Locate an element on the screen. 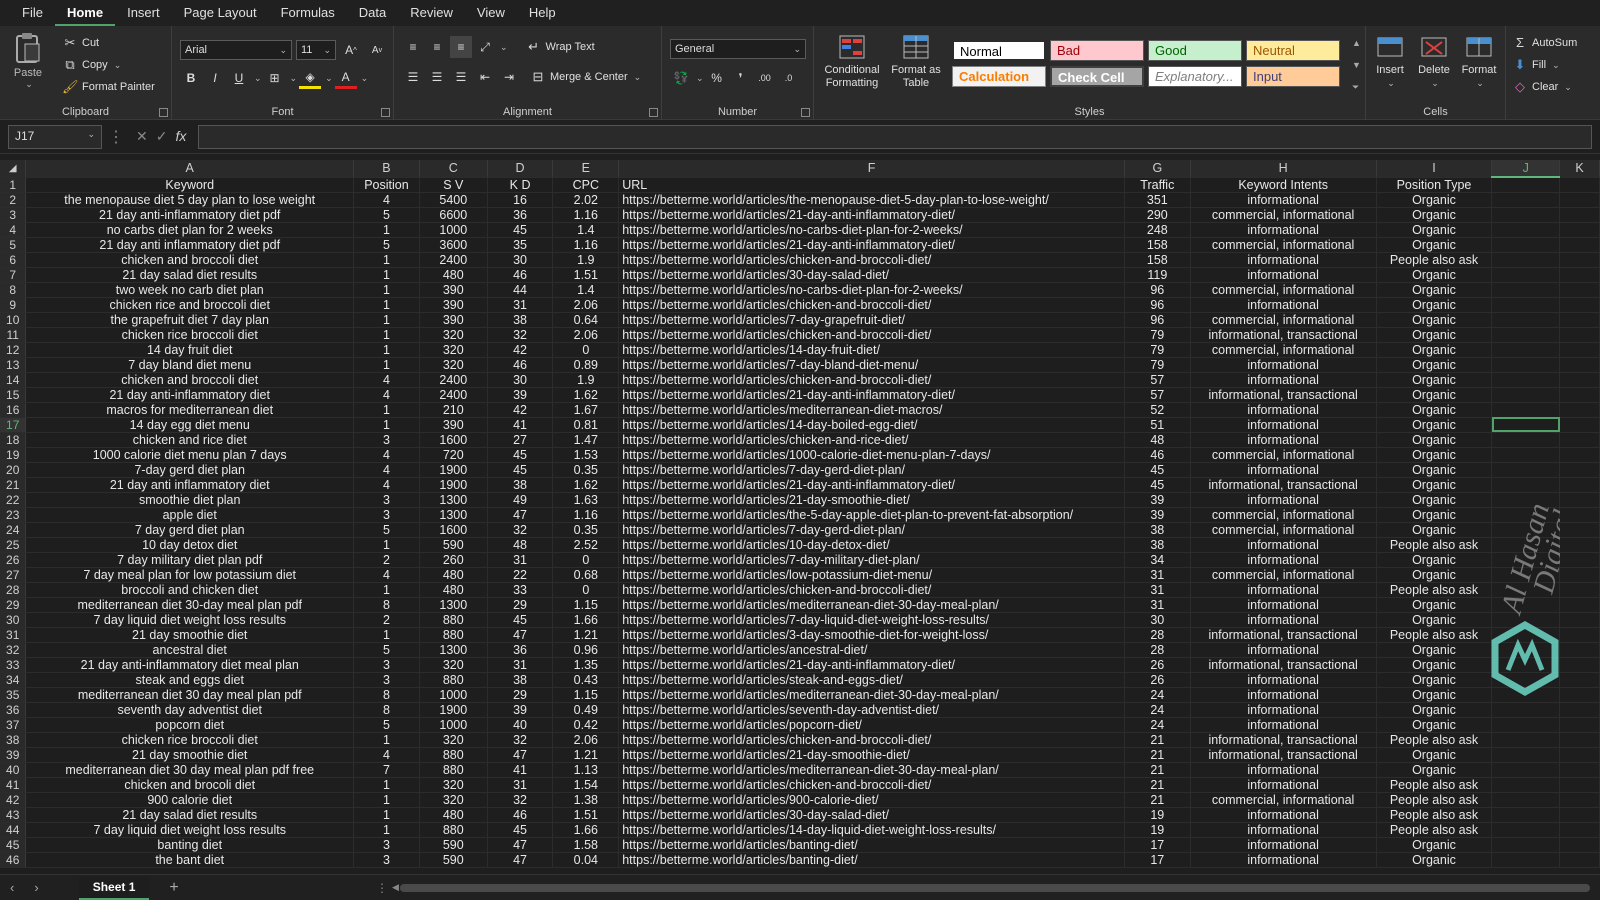 The image size is (1600, 900). row-header: 15 is located at coordinates (13, 395).